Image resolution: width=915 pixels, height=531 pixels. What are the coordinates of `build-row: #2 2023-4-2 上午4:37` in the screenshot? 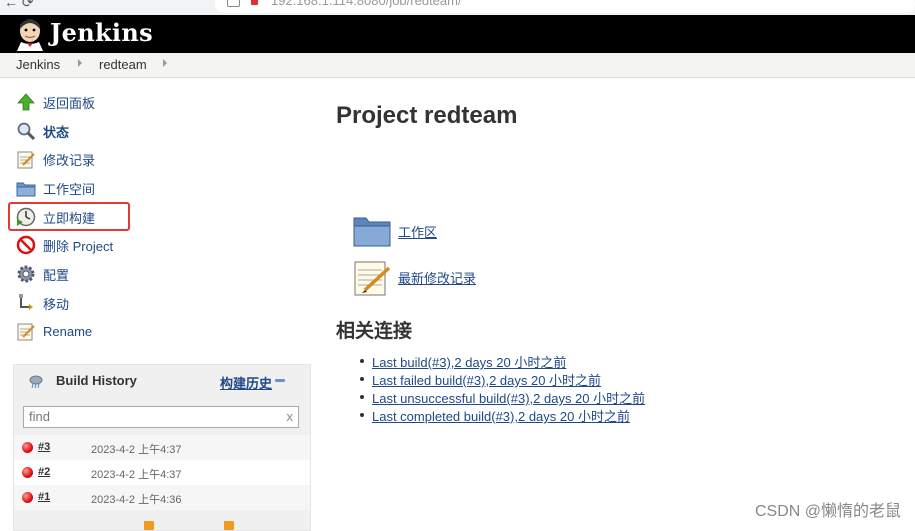 It's located at (162, 472).